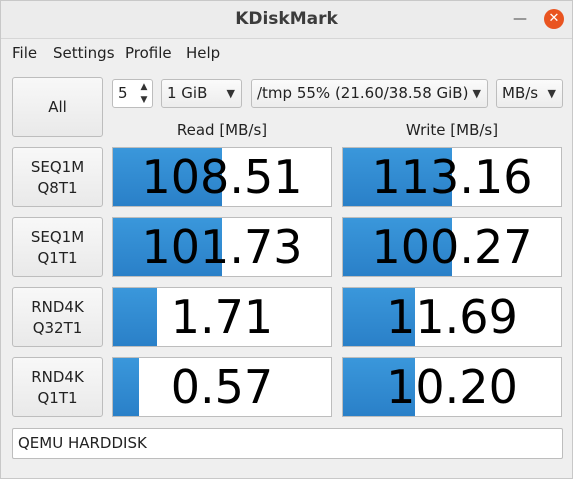 The image size is (573, 479). I want to click on menu-help: Help, so click(203, 53).